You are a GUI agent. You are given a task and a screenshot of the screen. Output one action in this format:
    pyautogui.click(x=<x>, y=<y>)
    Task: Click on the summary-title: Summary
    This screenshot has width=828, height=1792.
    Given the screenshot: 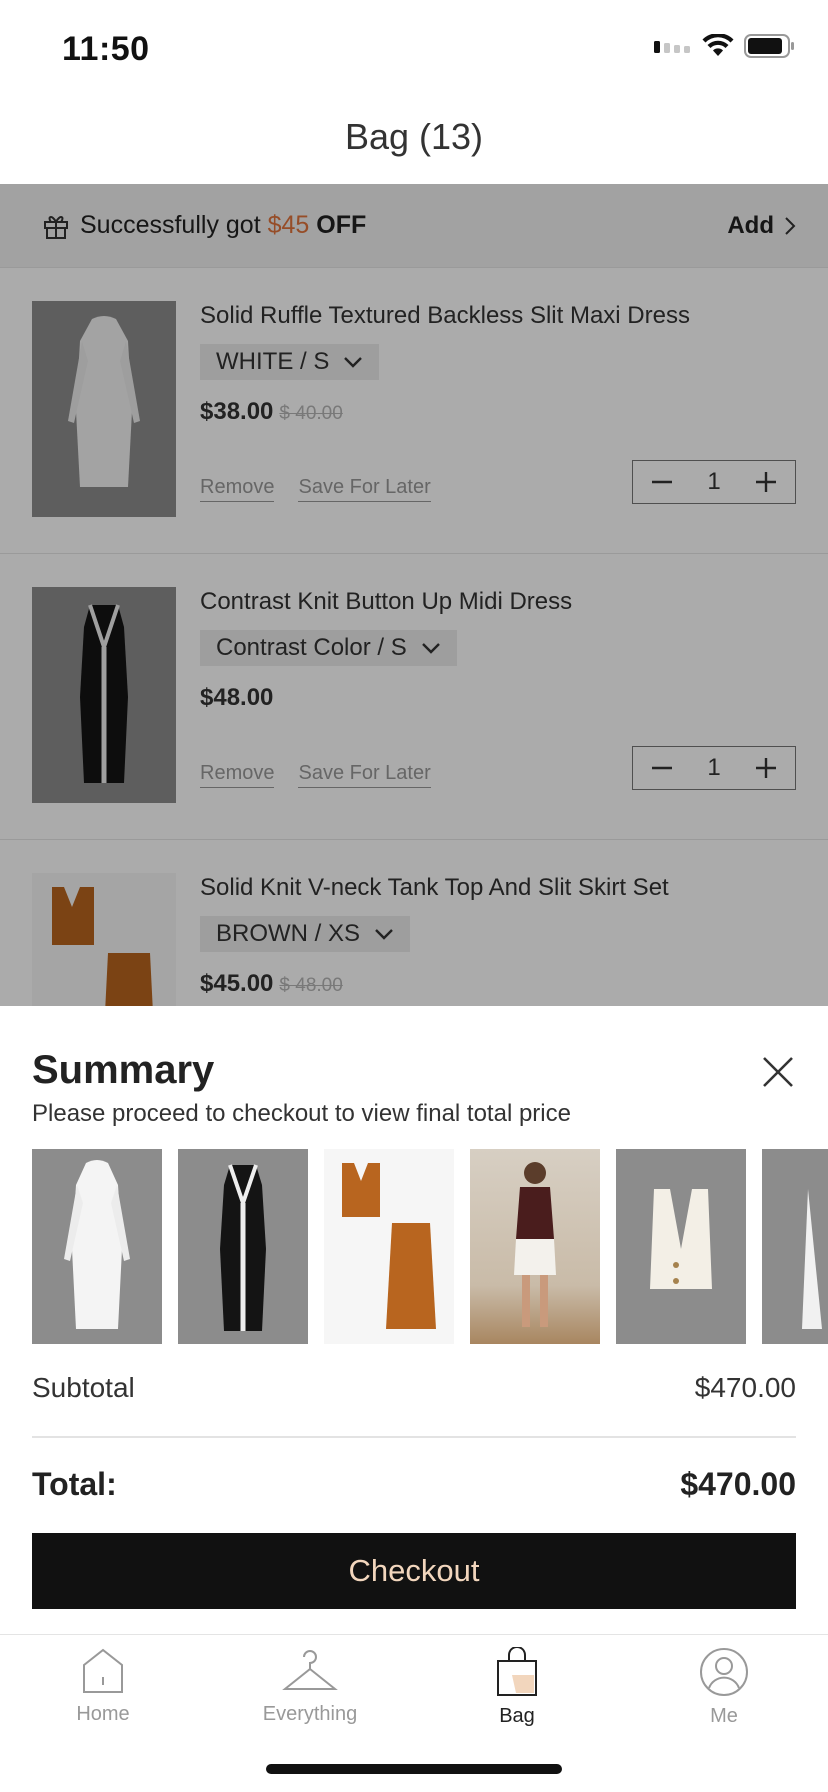 What is the action you would take?
    pyautogui.click(x=123, y=1070)
    